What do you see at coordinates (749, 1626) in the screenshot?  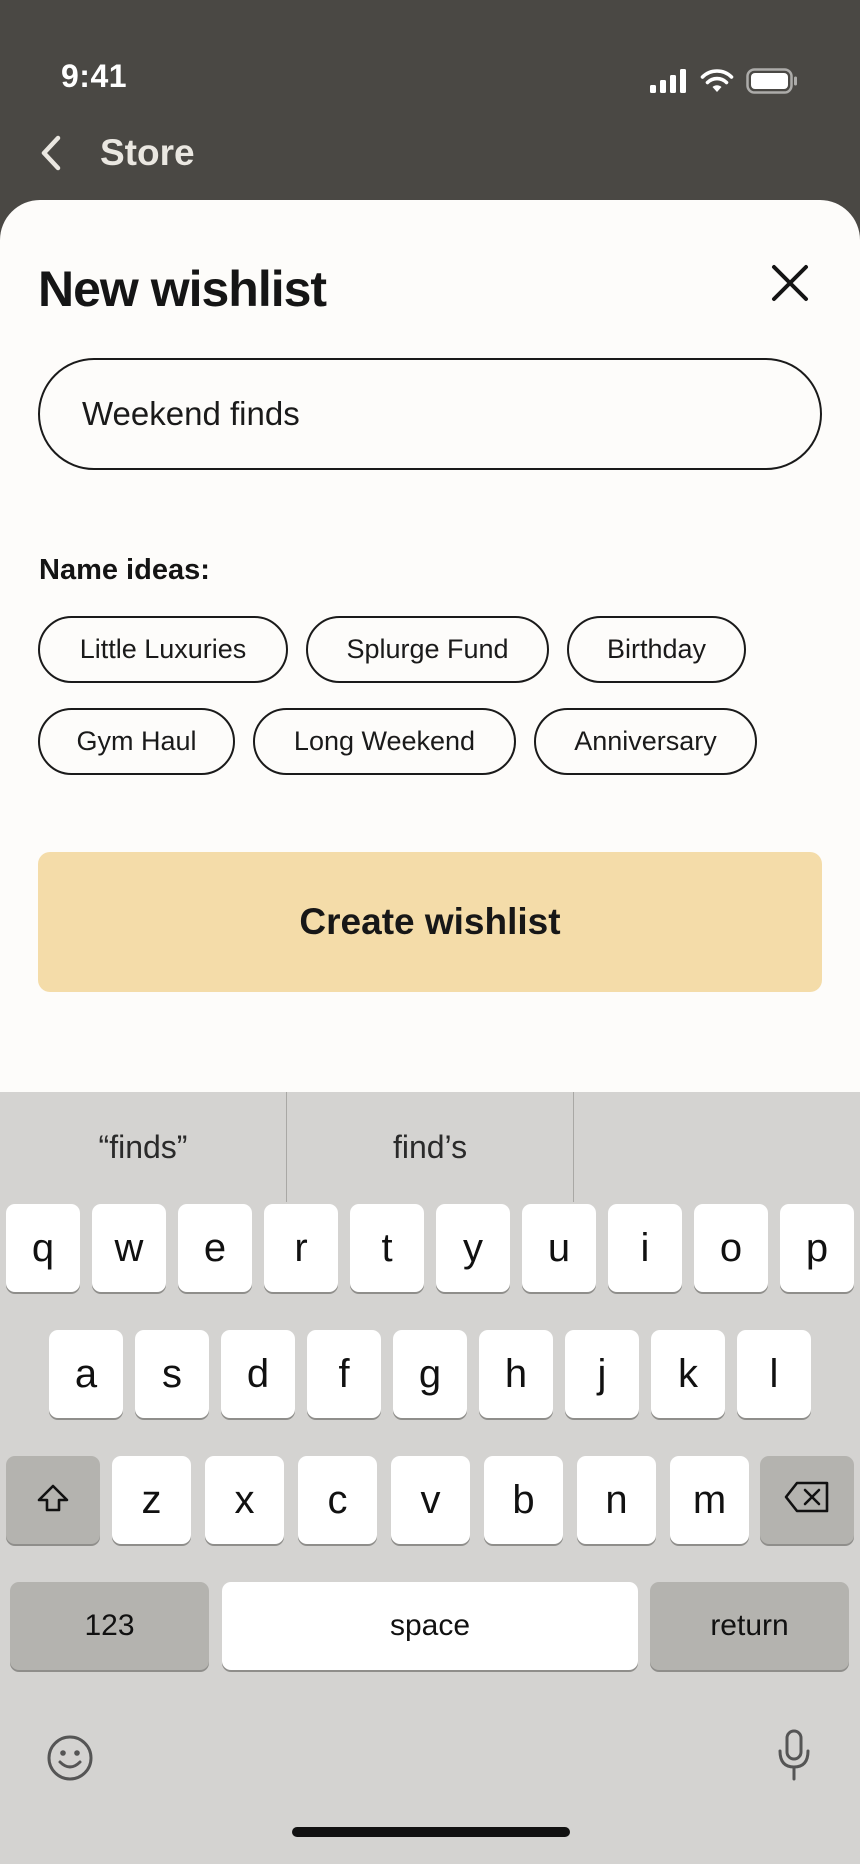 I see `return-key: return` at bounding box center [749, 1626].